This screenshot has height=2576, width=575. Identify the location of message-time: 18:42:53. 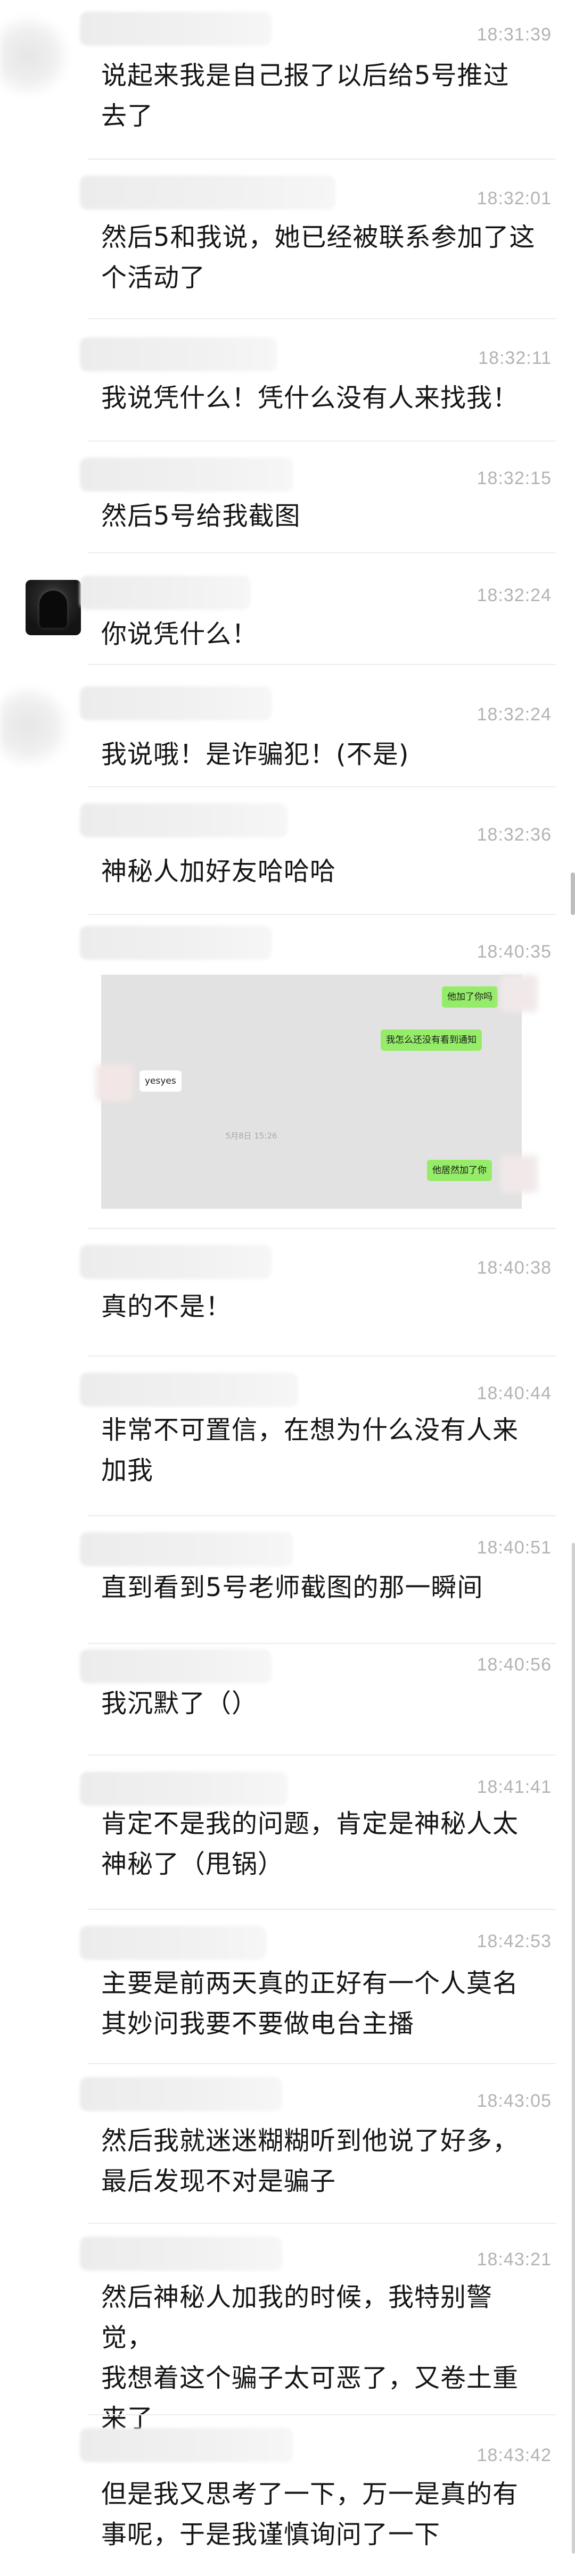
(514, 1941).